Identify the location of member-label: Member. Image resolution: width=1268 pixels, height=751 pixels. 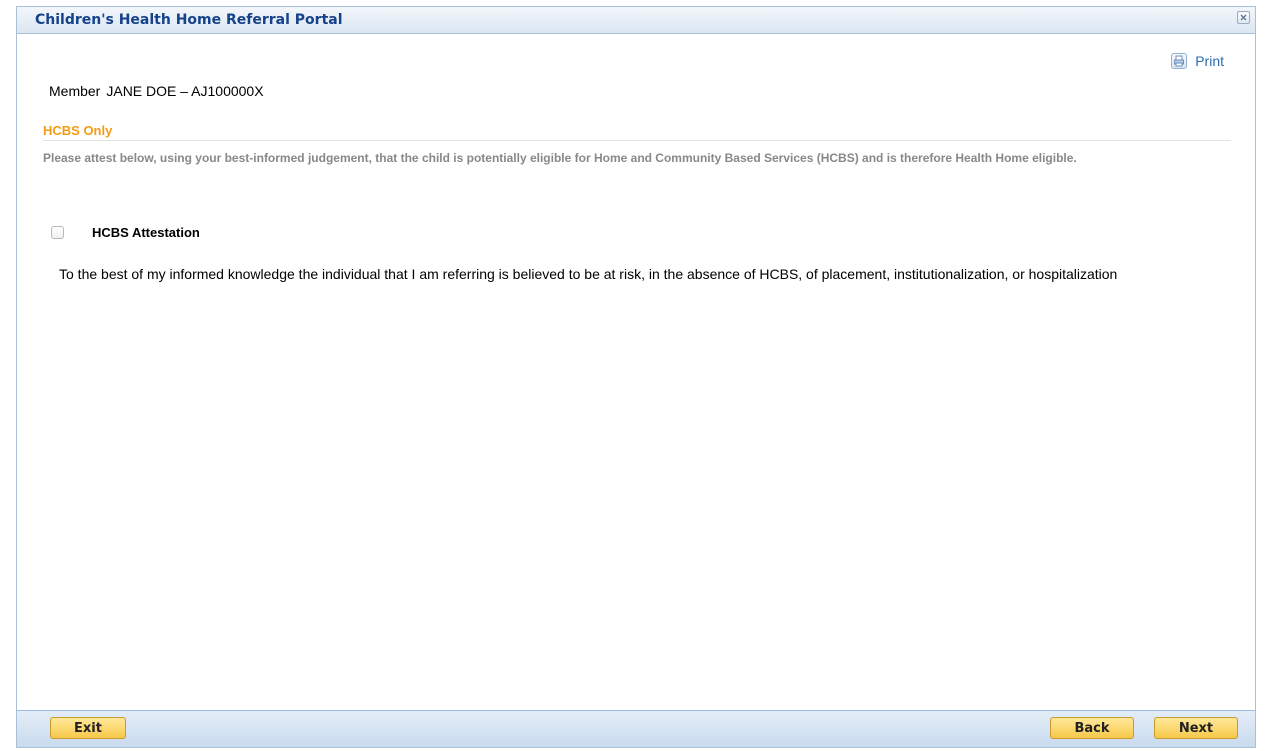
(75, 91).